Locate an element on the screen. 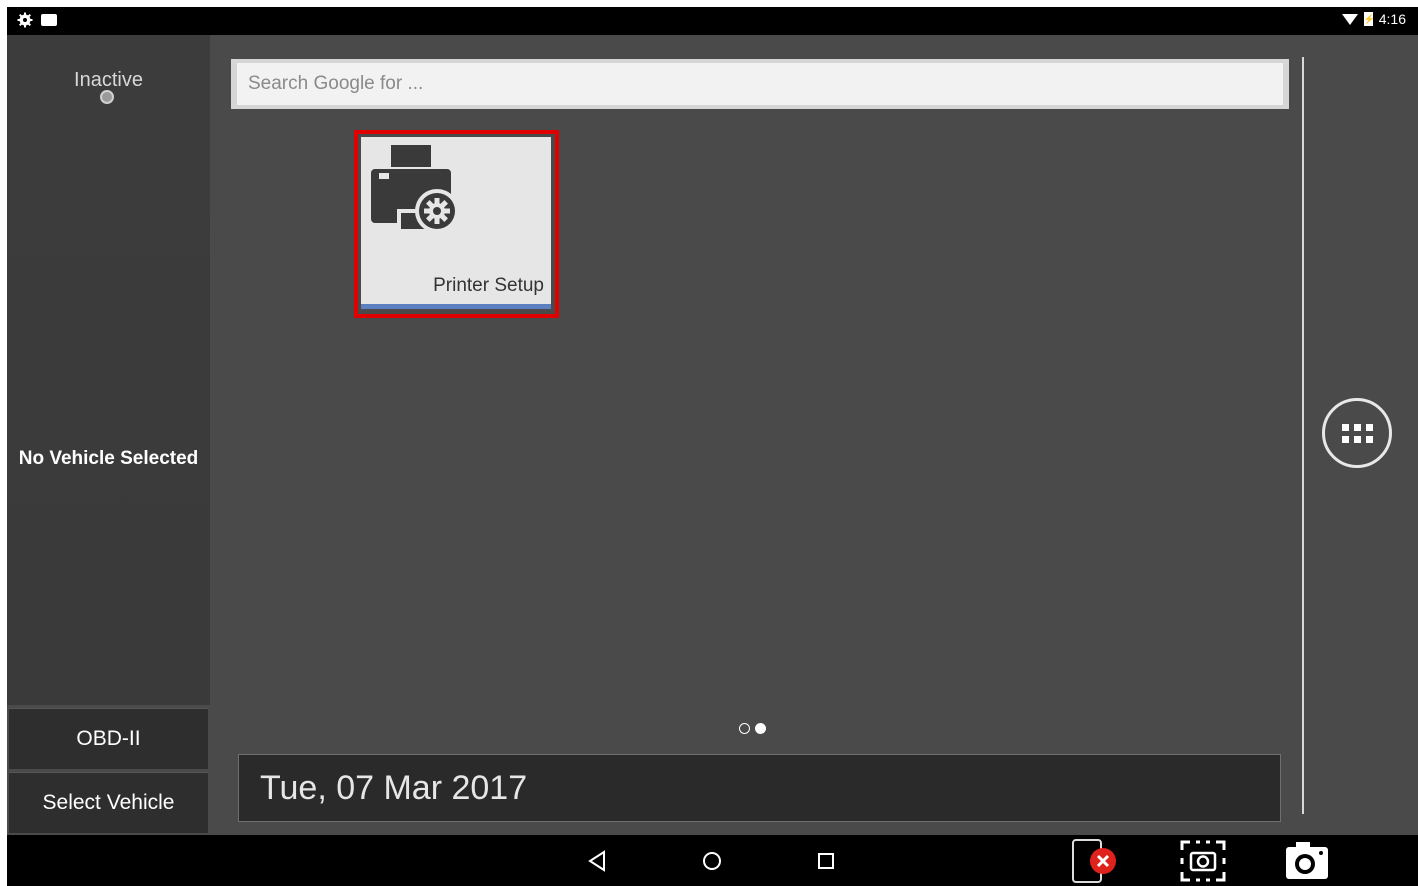 This screenshot has width=1418, height=886. back-button is located at coordinates (597, 860).